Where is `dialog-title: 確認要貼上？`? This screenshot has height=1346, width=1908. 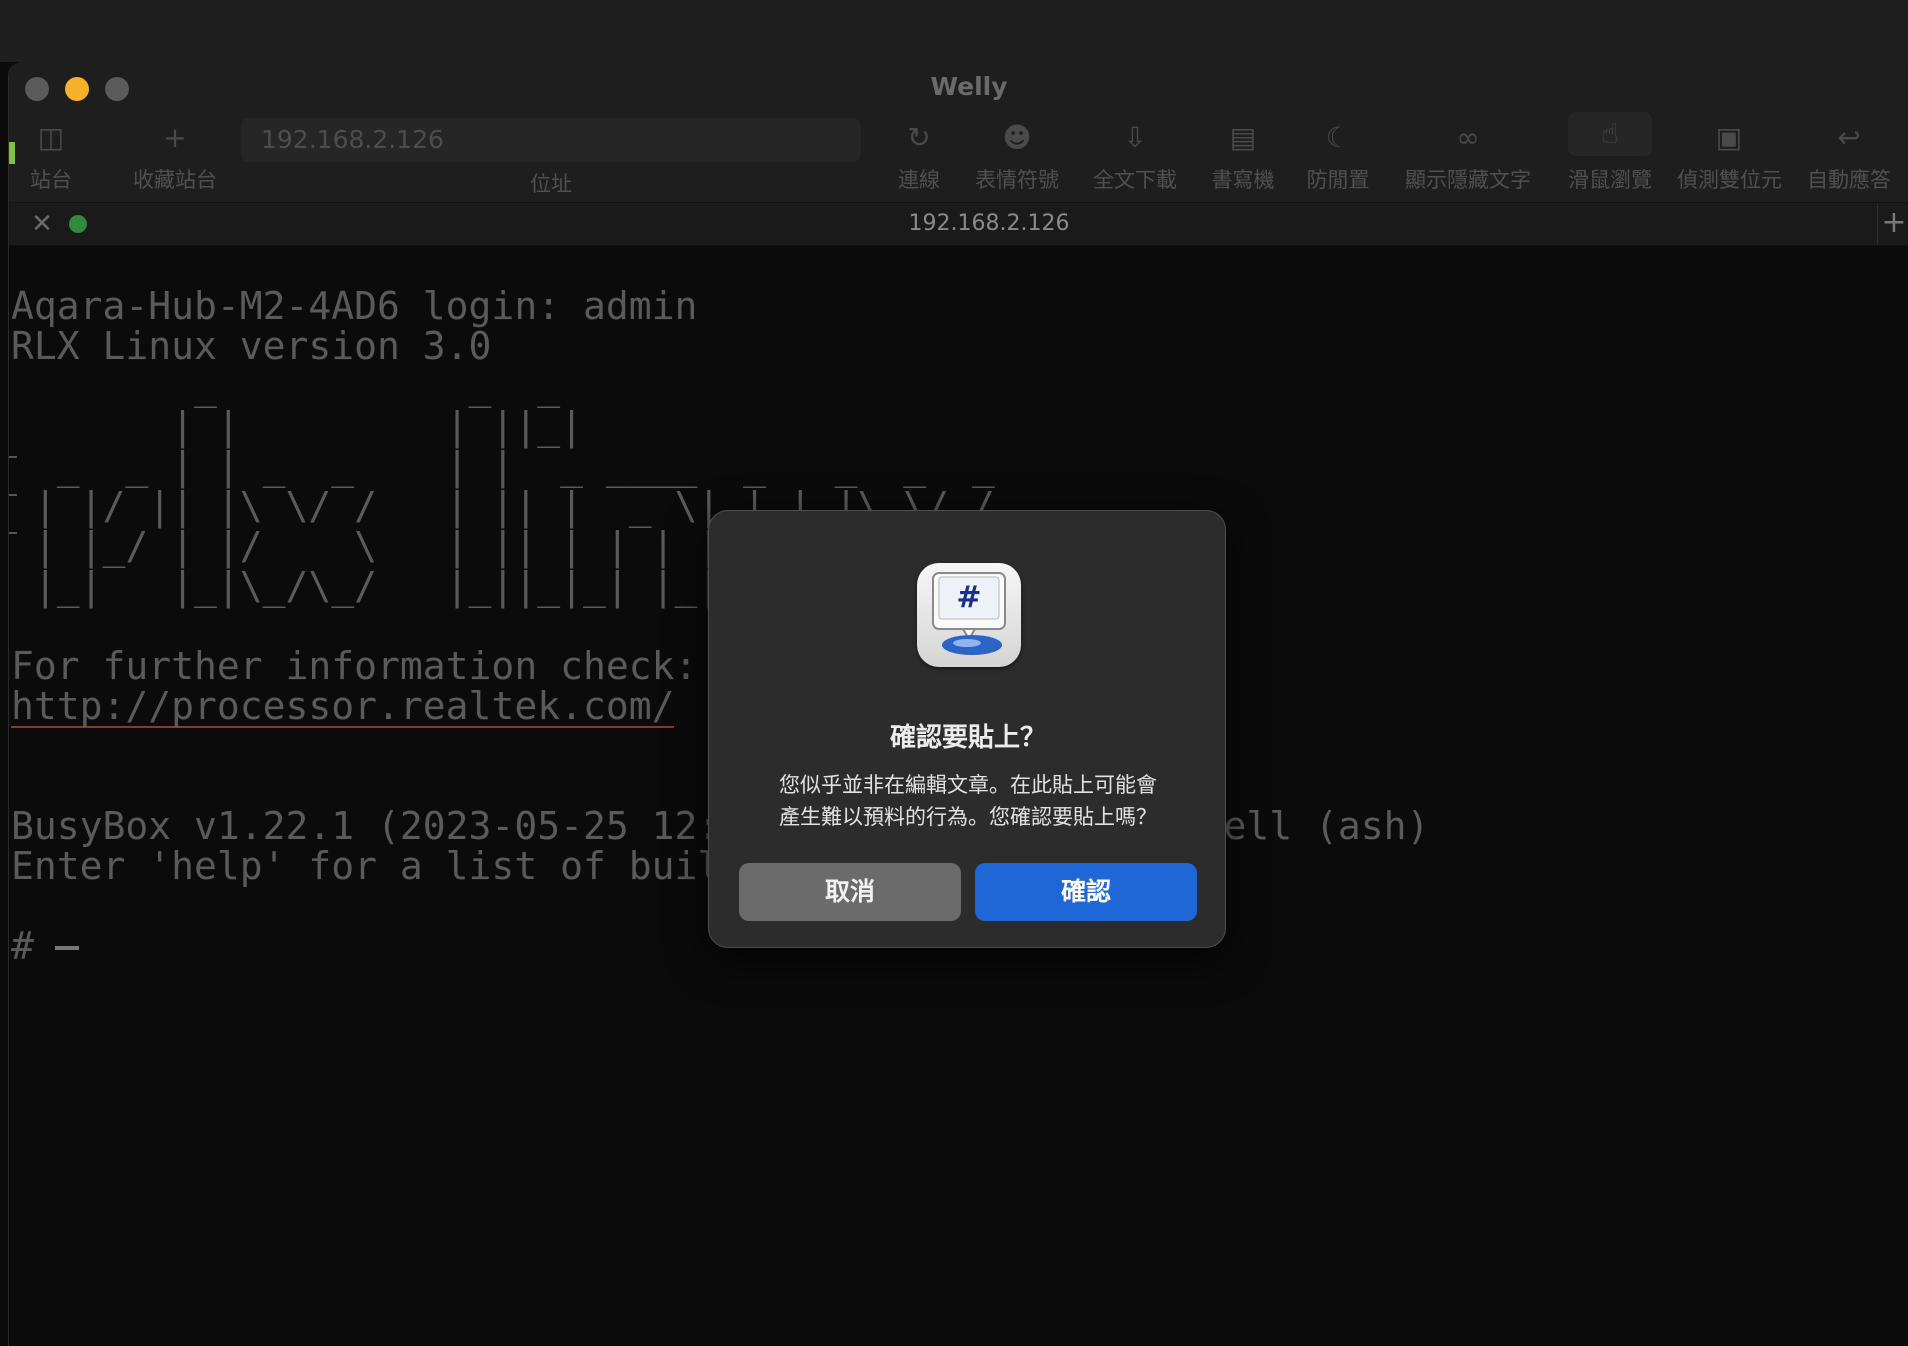 dialog-title: 確認要貼上？ is located at coordinates (967, 738).